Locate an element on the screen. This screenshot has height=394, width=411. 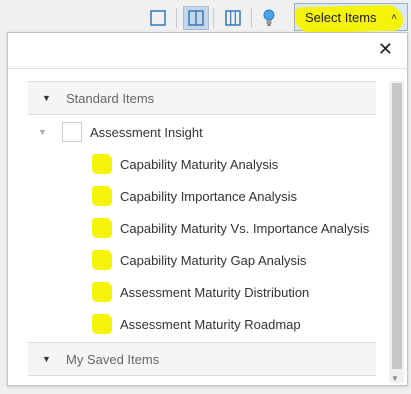
three-pane-layout-button is located at coordinates (233, 18).